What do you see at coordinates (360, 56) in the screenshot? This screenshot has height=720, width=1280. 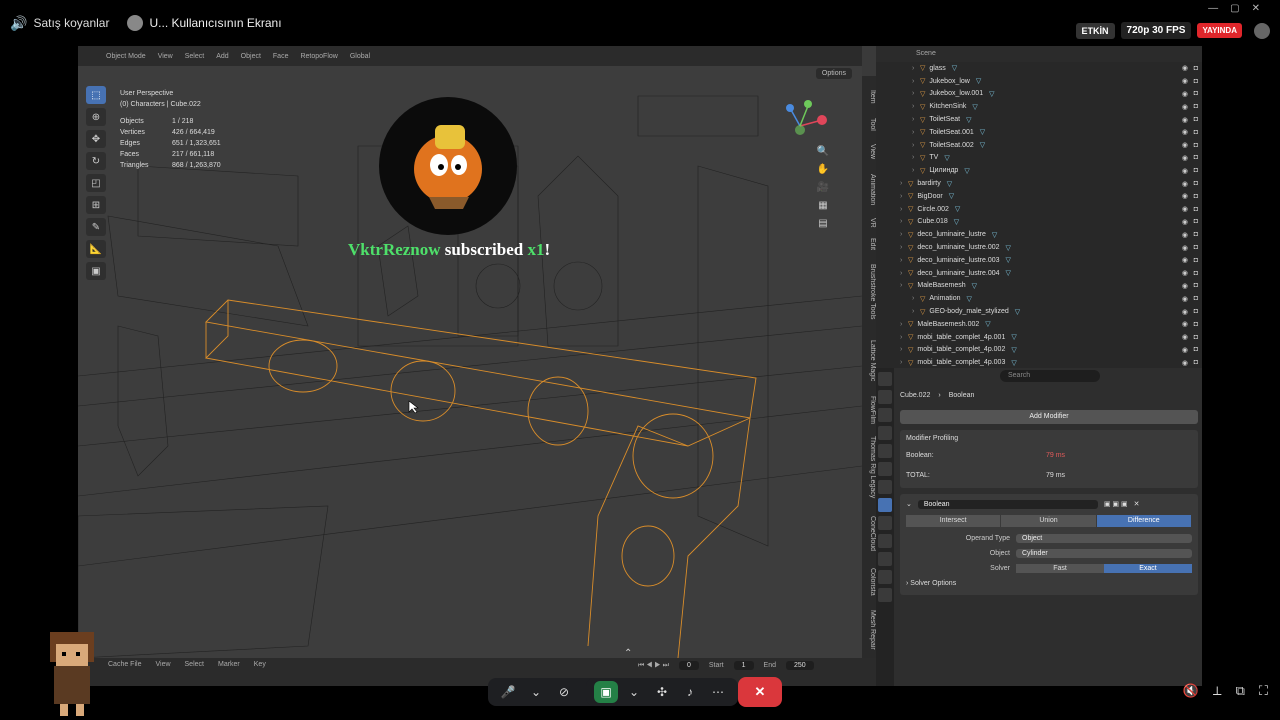 I see `transform-orientation: Global` at bounding box center [360, 56].